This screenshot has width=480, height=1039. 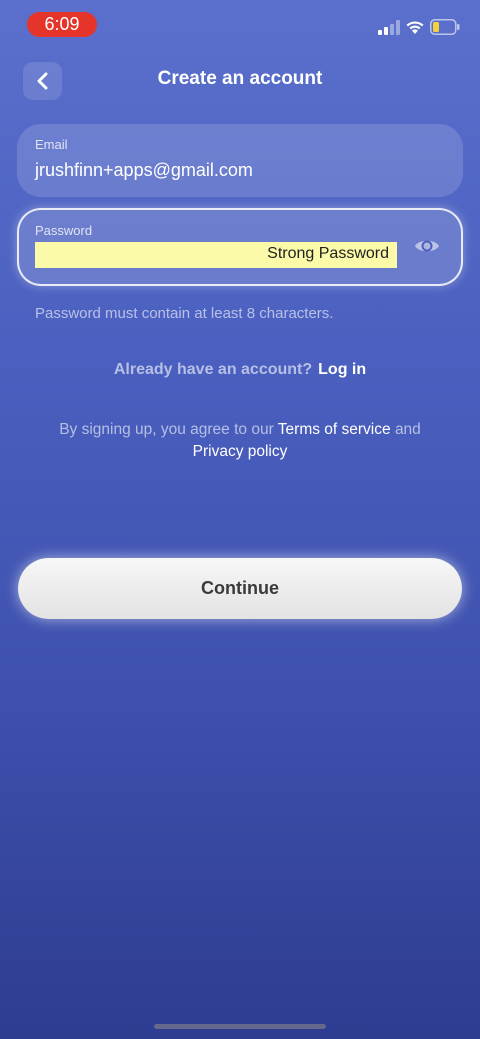 What do you see at coordinates (415, 27) in the screenshot?
I see `wifi-icon` at bounding box center [415, 27].